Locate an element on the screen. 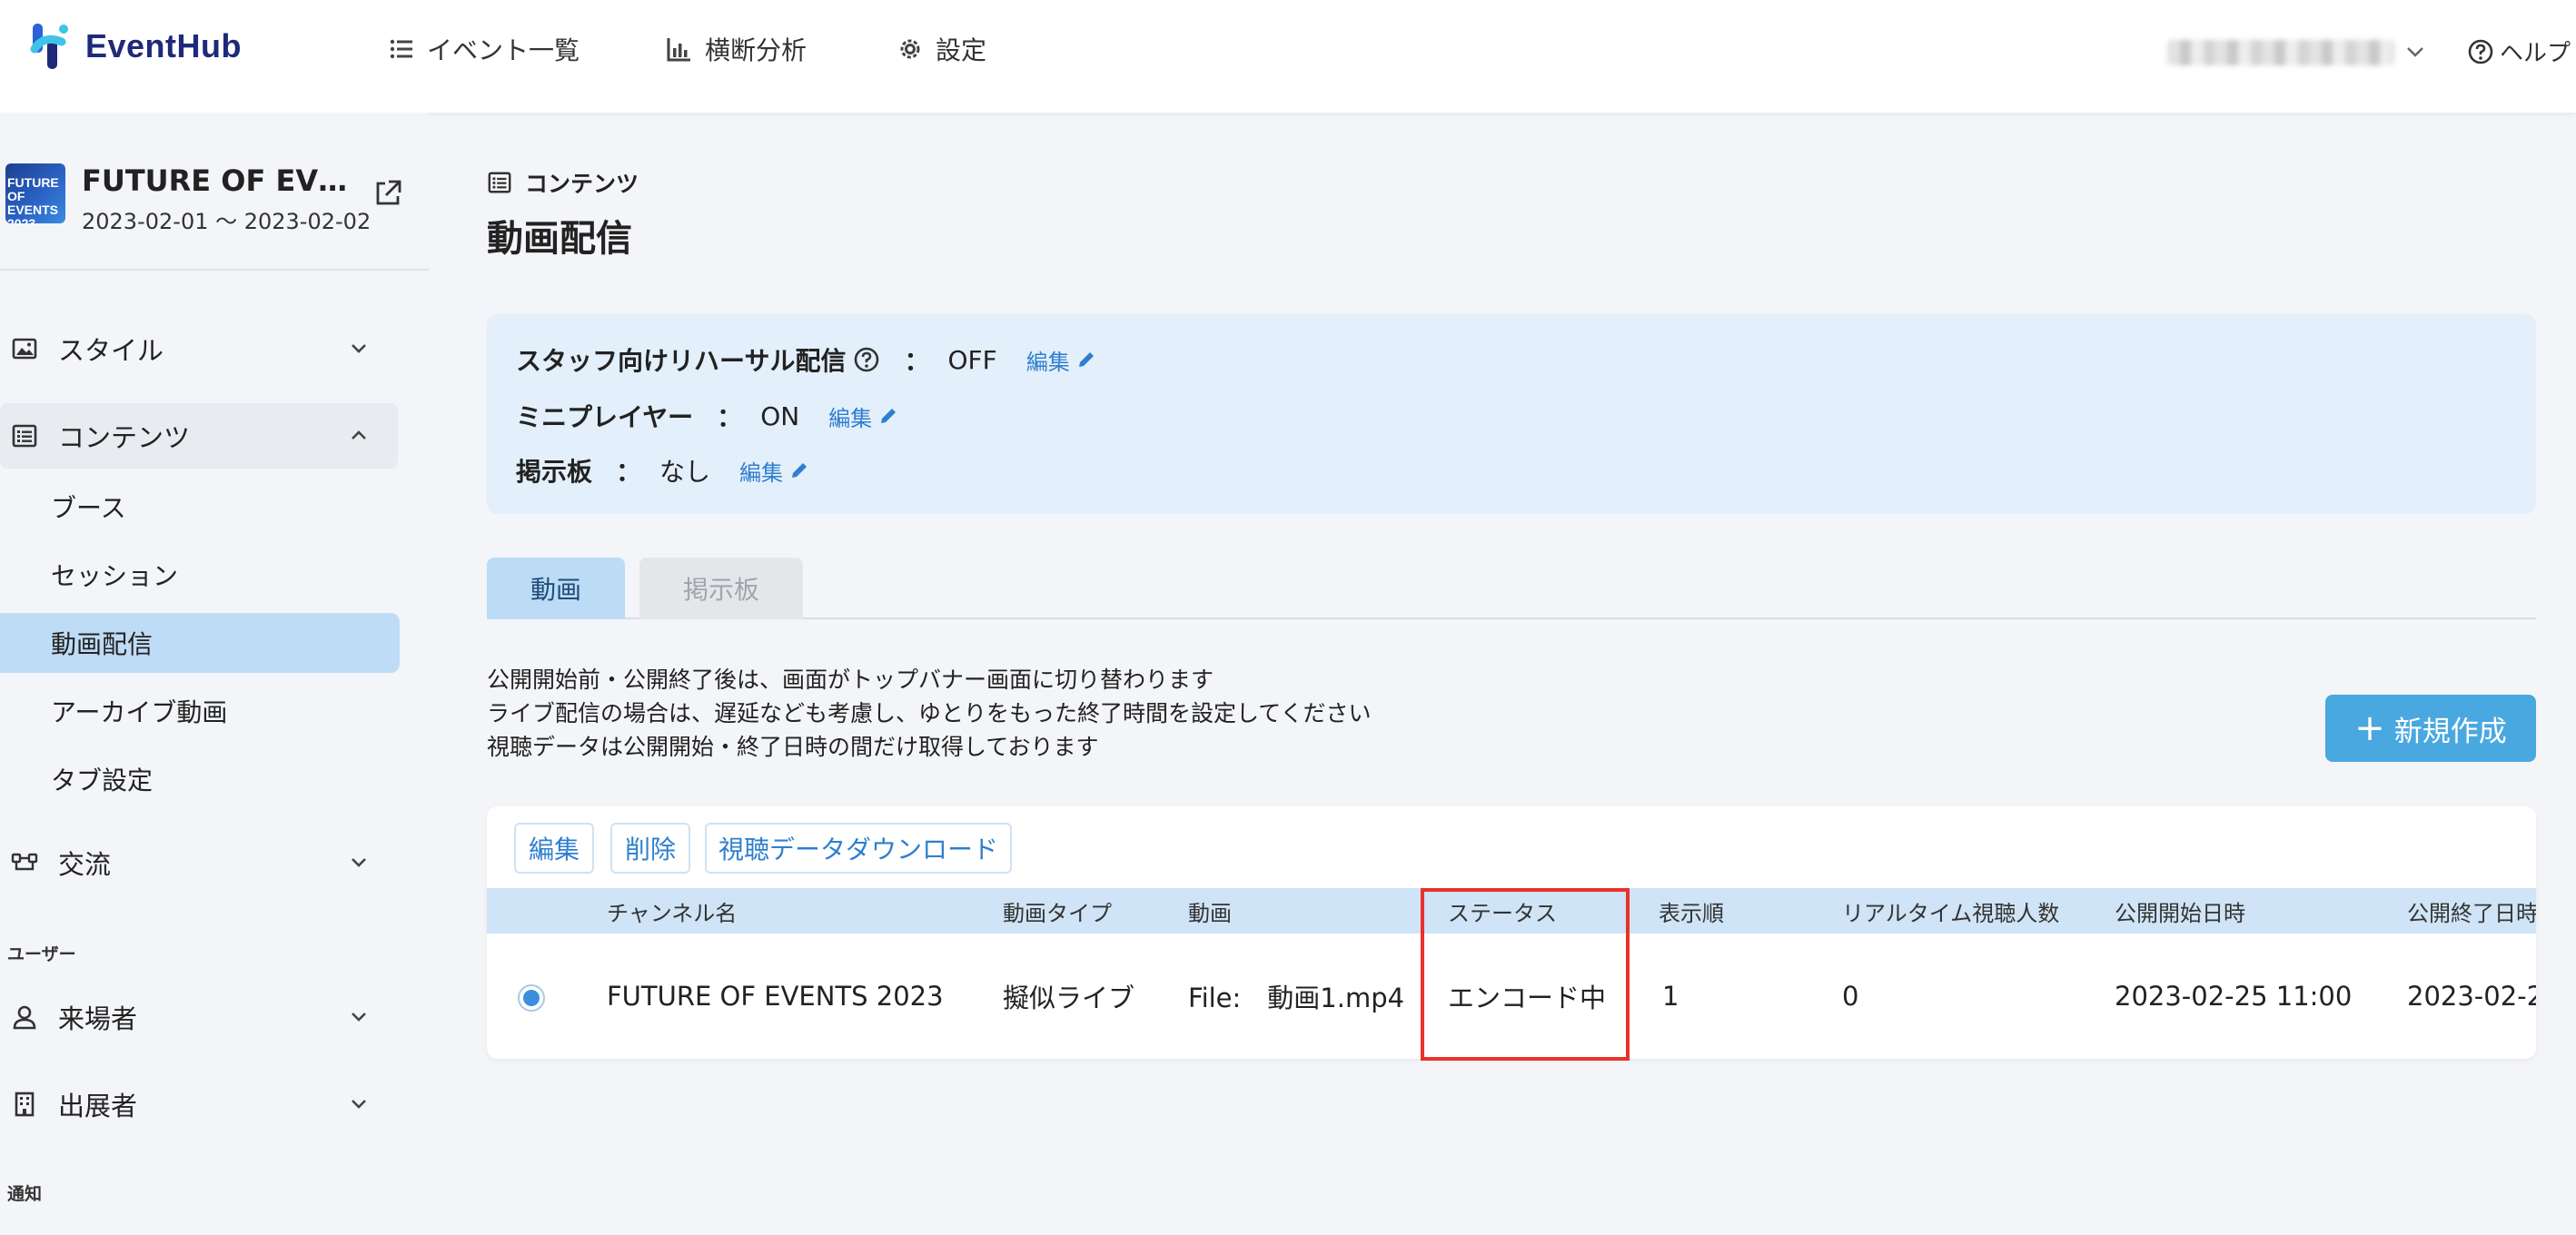  cell-end-datetime: 2023-02-2 is located at coordinates (2471, 996).